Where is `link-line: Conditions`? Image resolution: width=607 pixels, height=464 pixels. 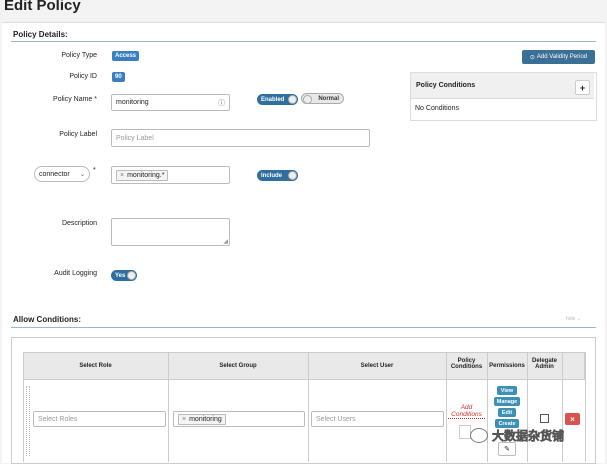
link-line: Conditions is located at coordinates (466, 415).